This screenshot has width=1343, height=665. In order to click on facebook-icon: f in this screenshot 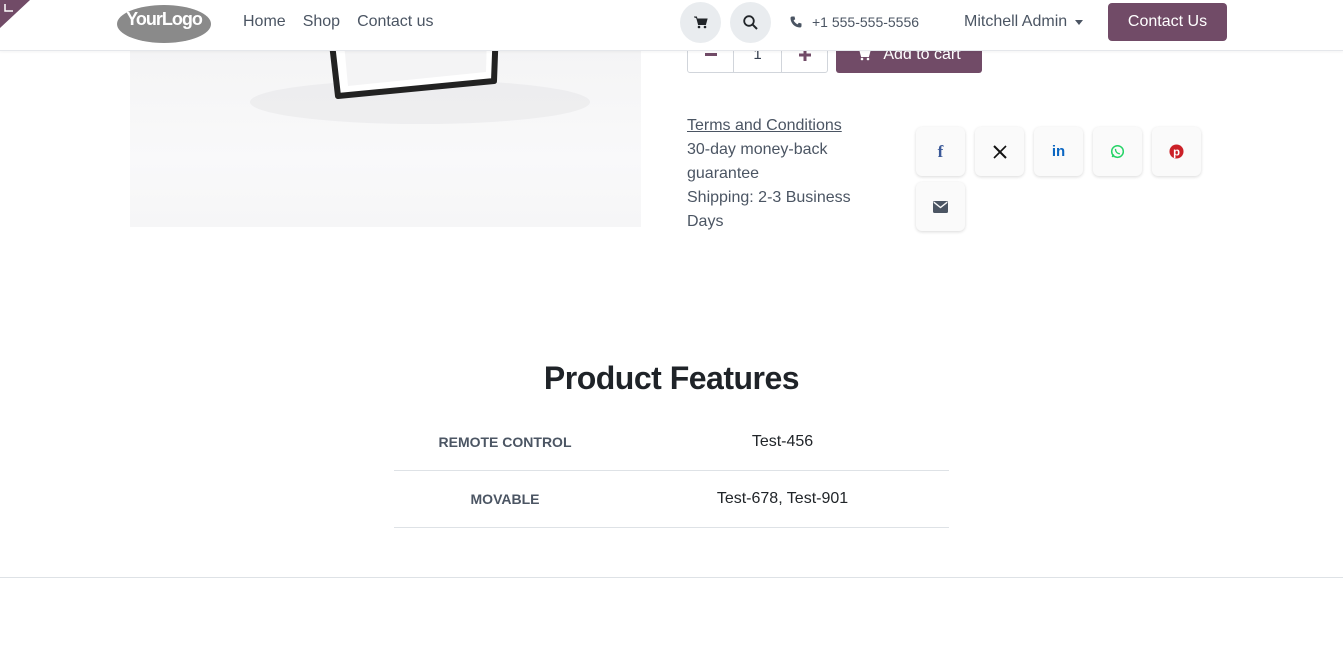, I will do `click(940, 151)`.